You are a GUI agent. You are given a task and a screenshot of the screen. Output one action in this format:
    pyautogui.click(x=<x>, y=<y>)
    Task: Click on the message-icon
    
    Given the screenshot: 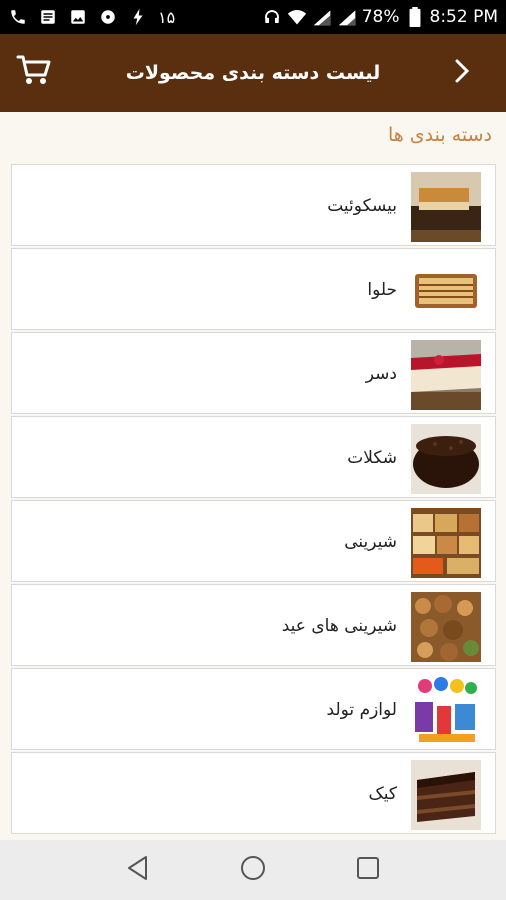 What is the action you would take?
    pyautogui.click(x=48, y=17)
    